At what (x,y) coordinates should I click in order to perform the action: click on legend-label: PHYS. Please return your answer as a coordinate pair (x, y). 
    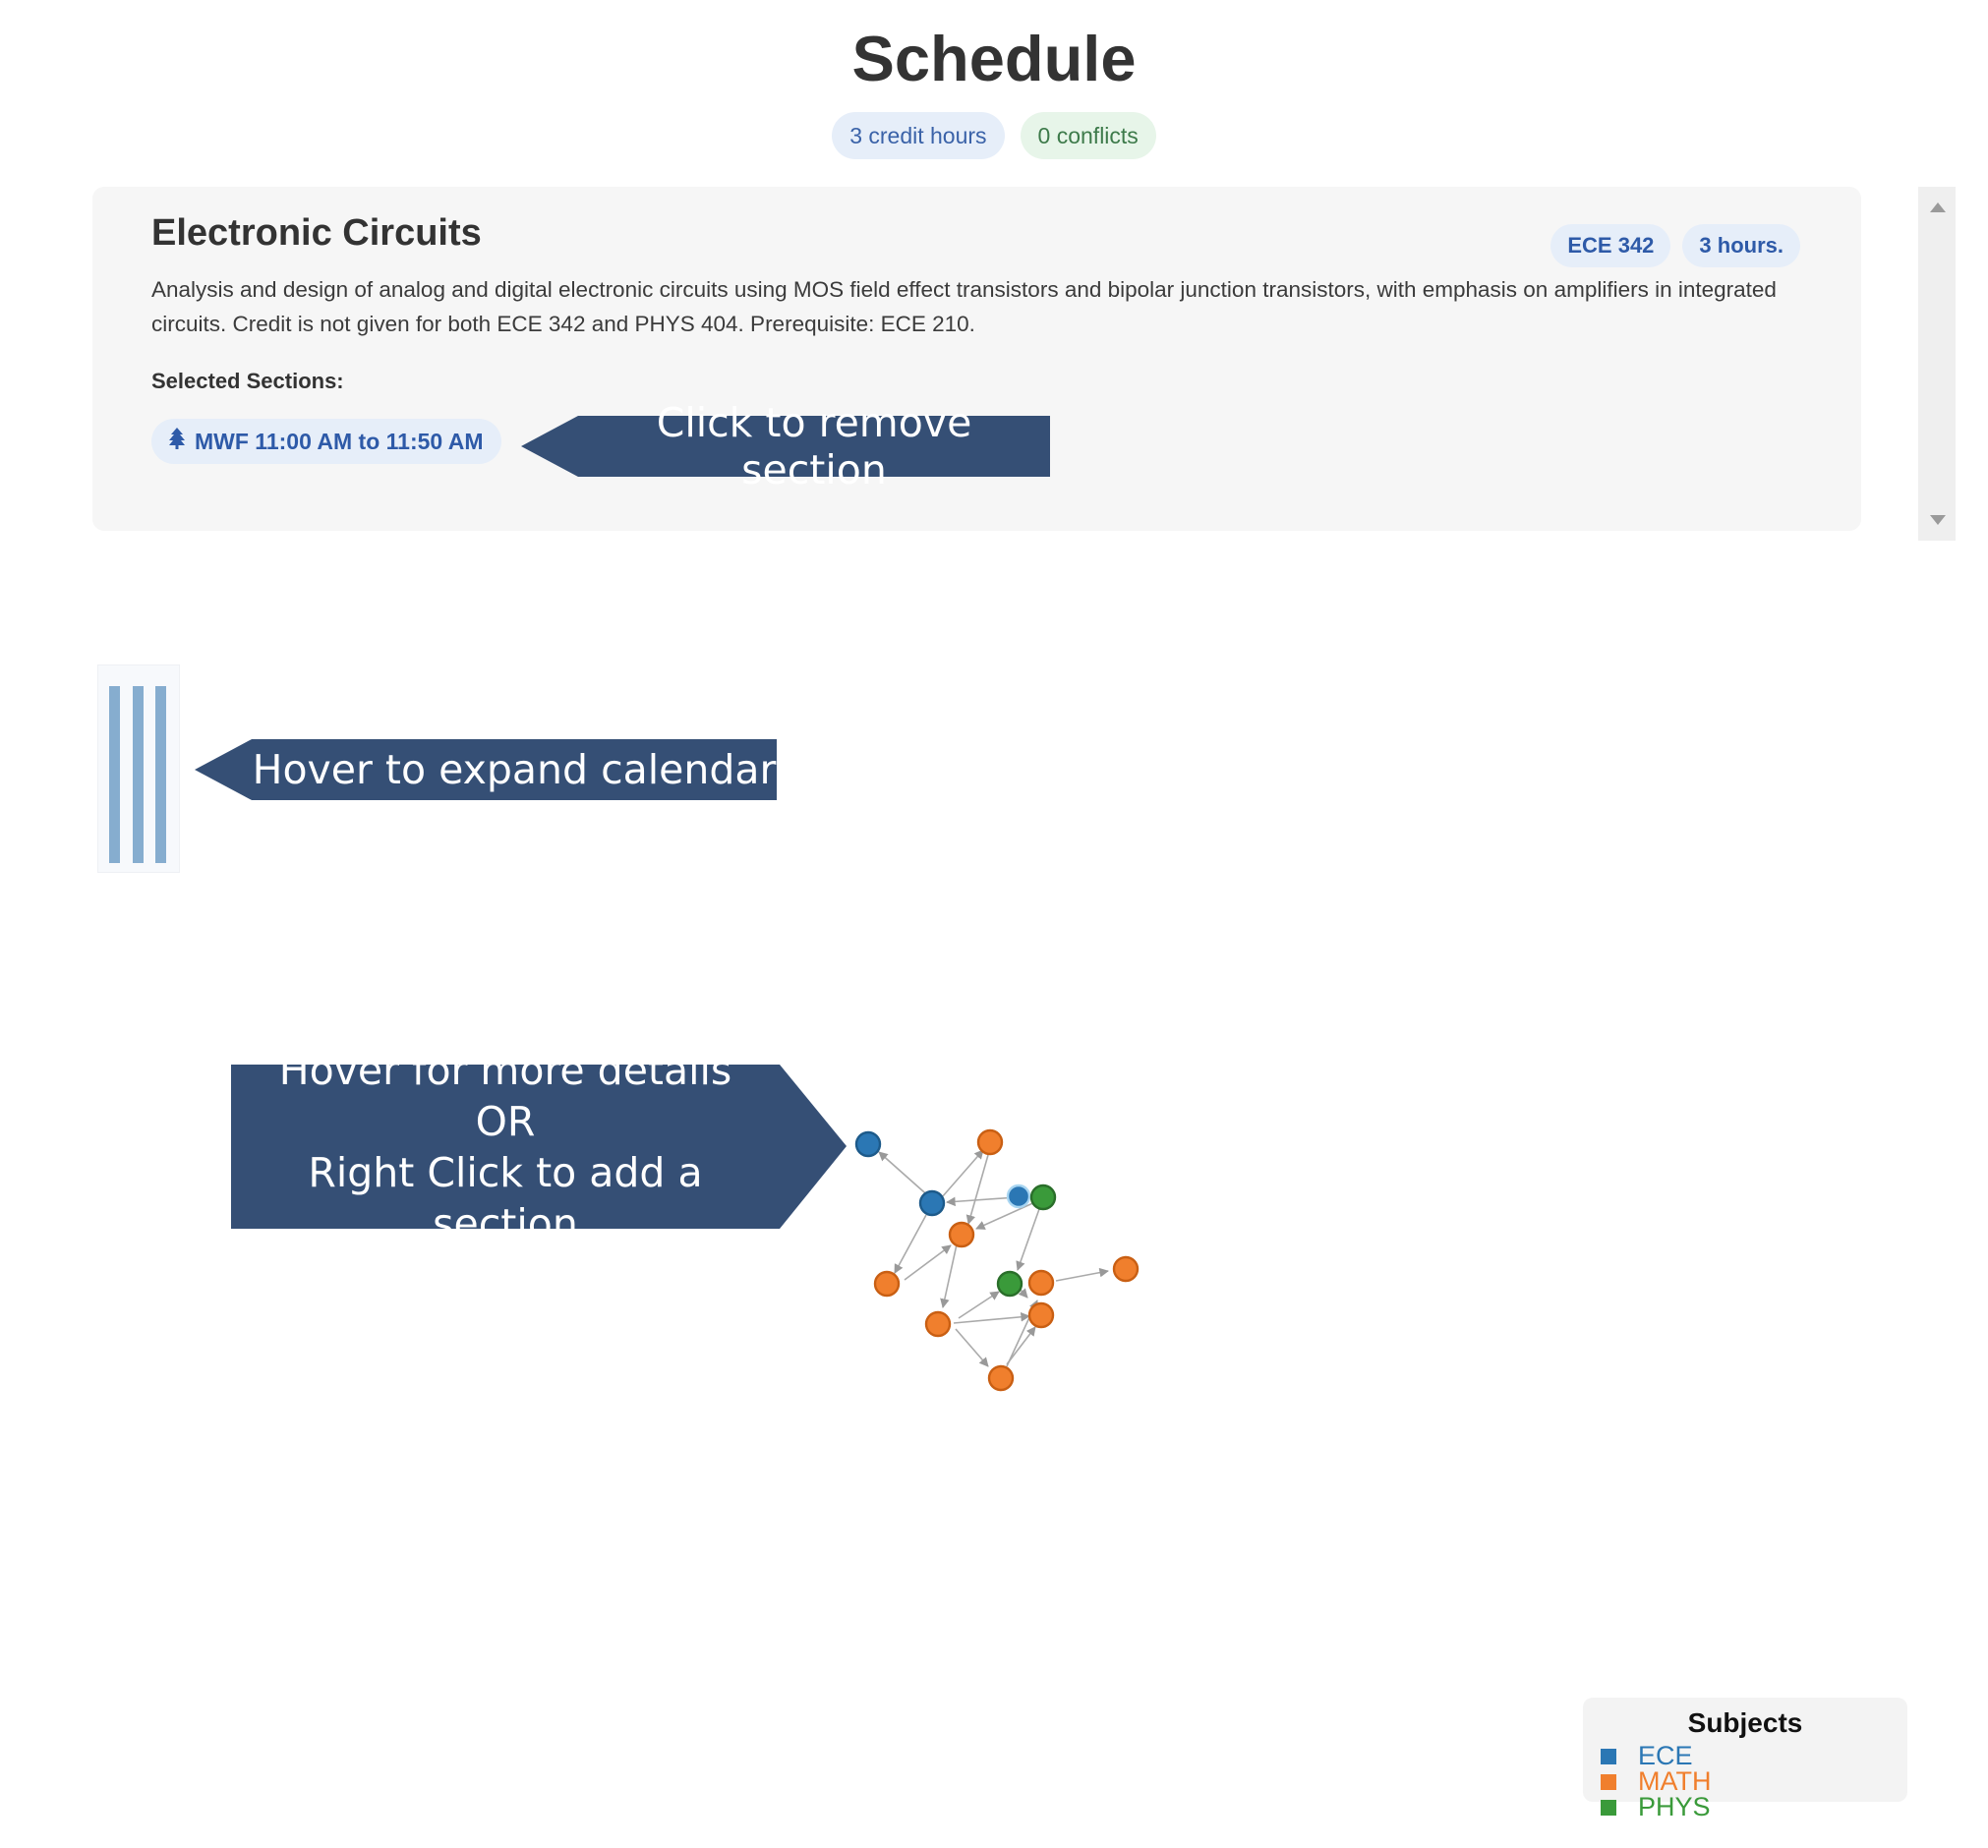
    Looking at the image, I should click on (1674, 1806).